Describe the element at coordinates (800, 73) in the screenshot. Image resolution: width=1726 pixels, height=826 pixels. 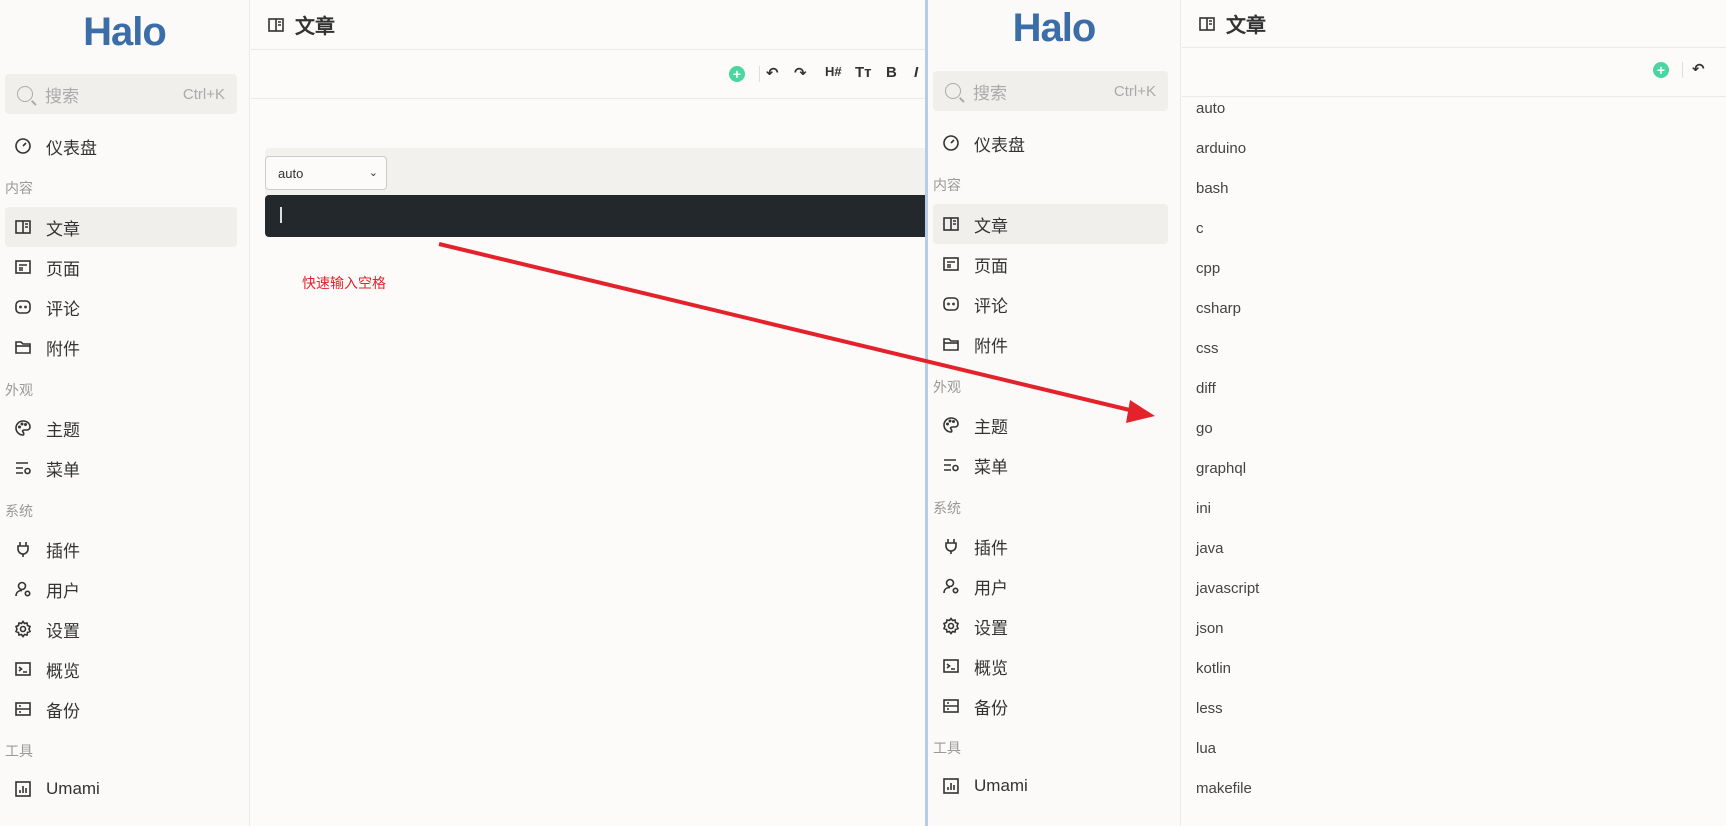
I see `redo-icon: ↷` at that location.